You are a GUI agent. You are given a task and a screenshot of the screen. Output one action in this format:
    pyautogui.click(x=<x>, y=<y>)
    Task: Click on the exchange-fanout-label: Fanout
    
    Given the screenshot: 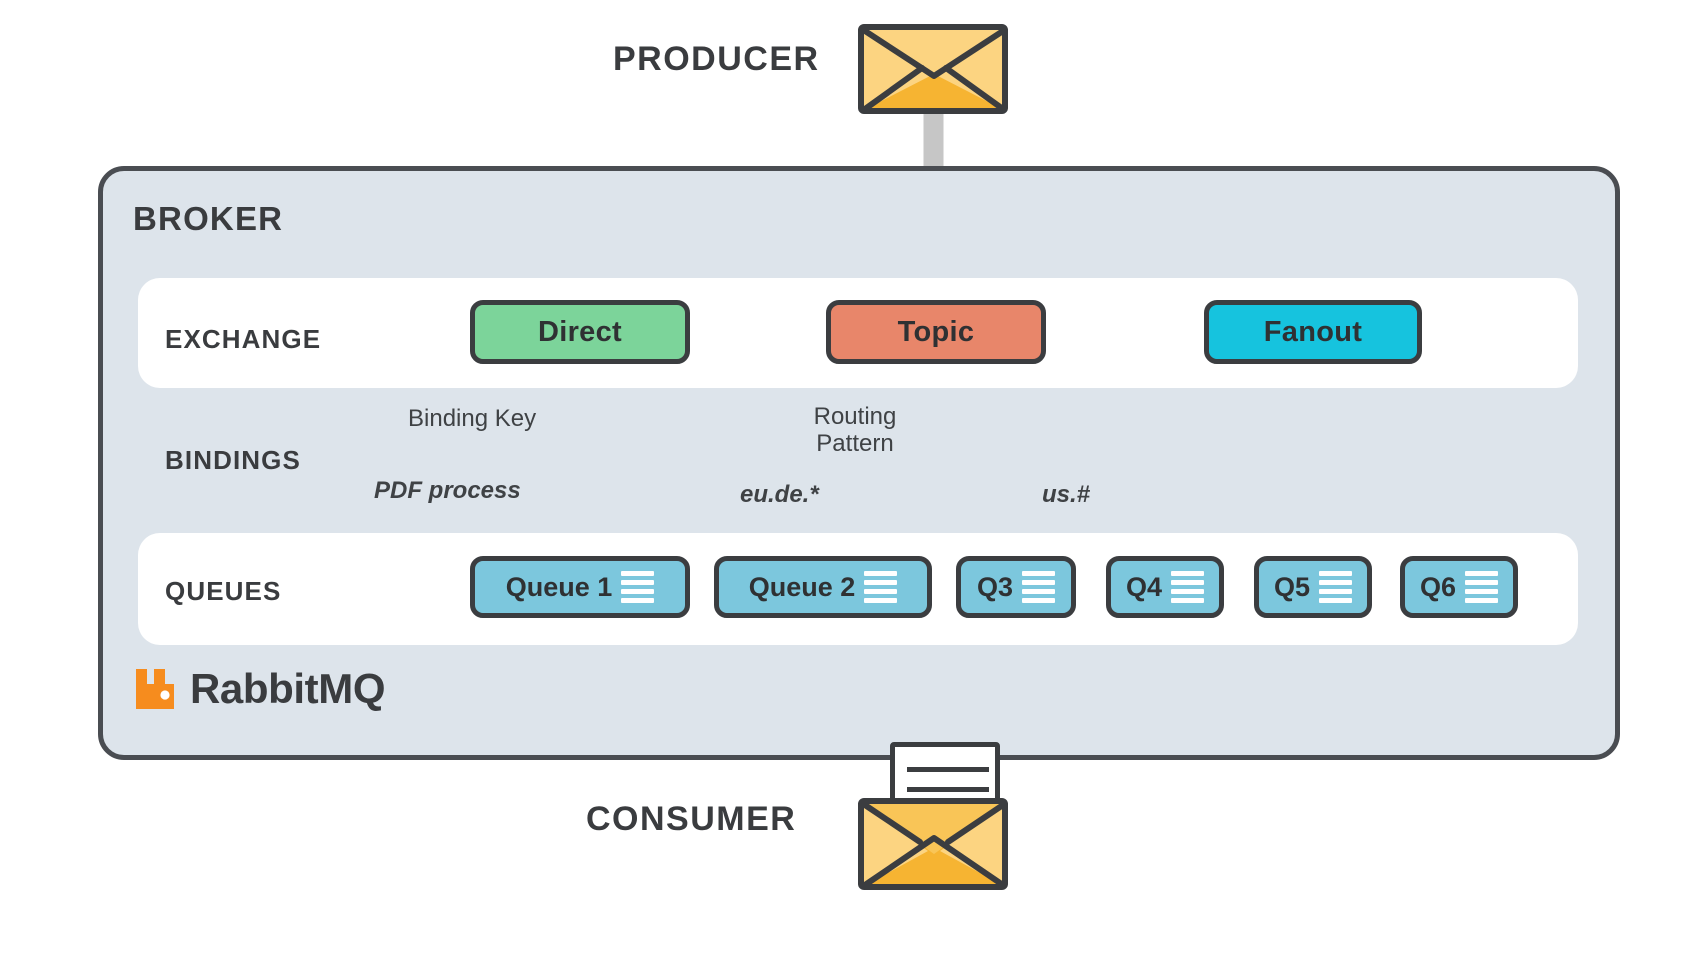 What is the action you would take?
    pyautogui.click(x=1313, y=331)
    